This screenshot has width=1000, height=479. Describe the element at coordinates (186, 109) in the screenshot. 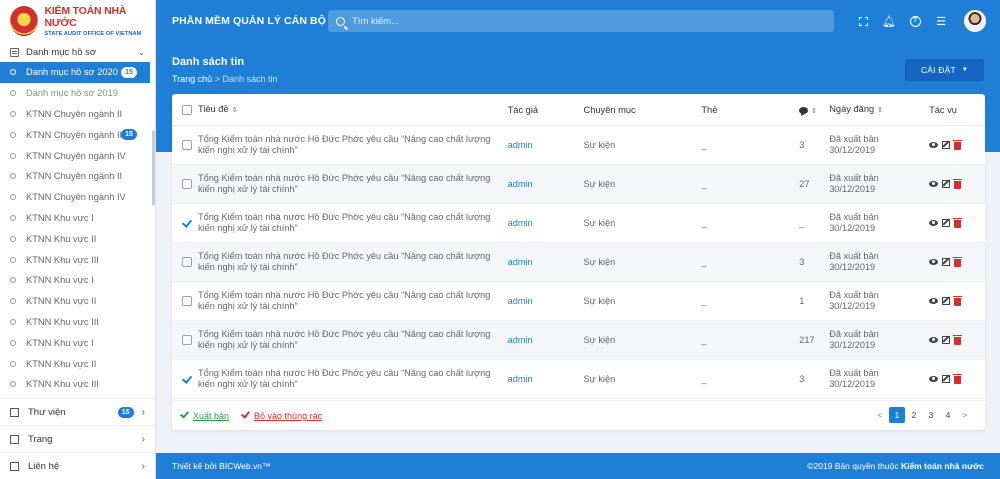

I see `select-all-checkbox` at that location.